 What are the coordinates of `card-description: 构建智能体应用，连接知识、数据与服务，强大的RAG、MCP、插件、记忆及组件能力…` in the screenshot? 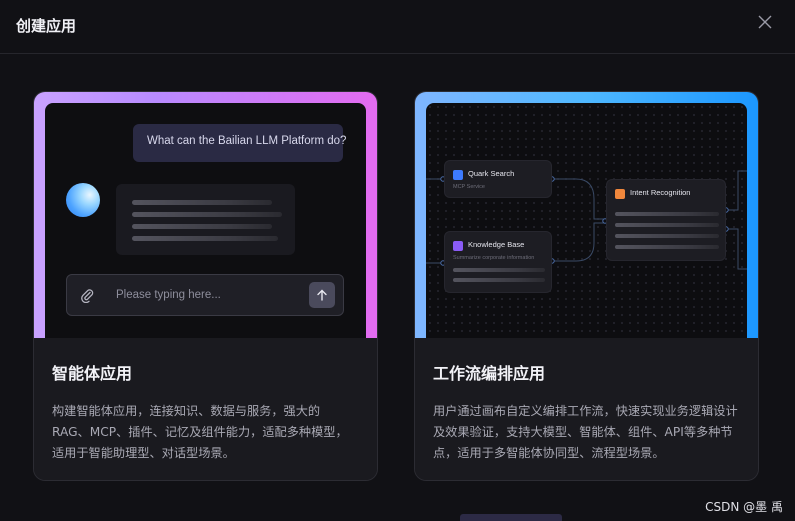 It's located at (200, 432).